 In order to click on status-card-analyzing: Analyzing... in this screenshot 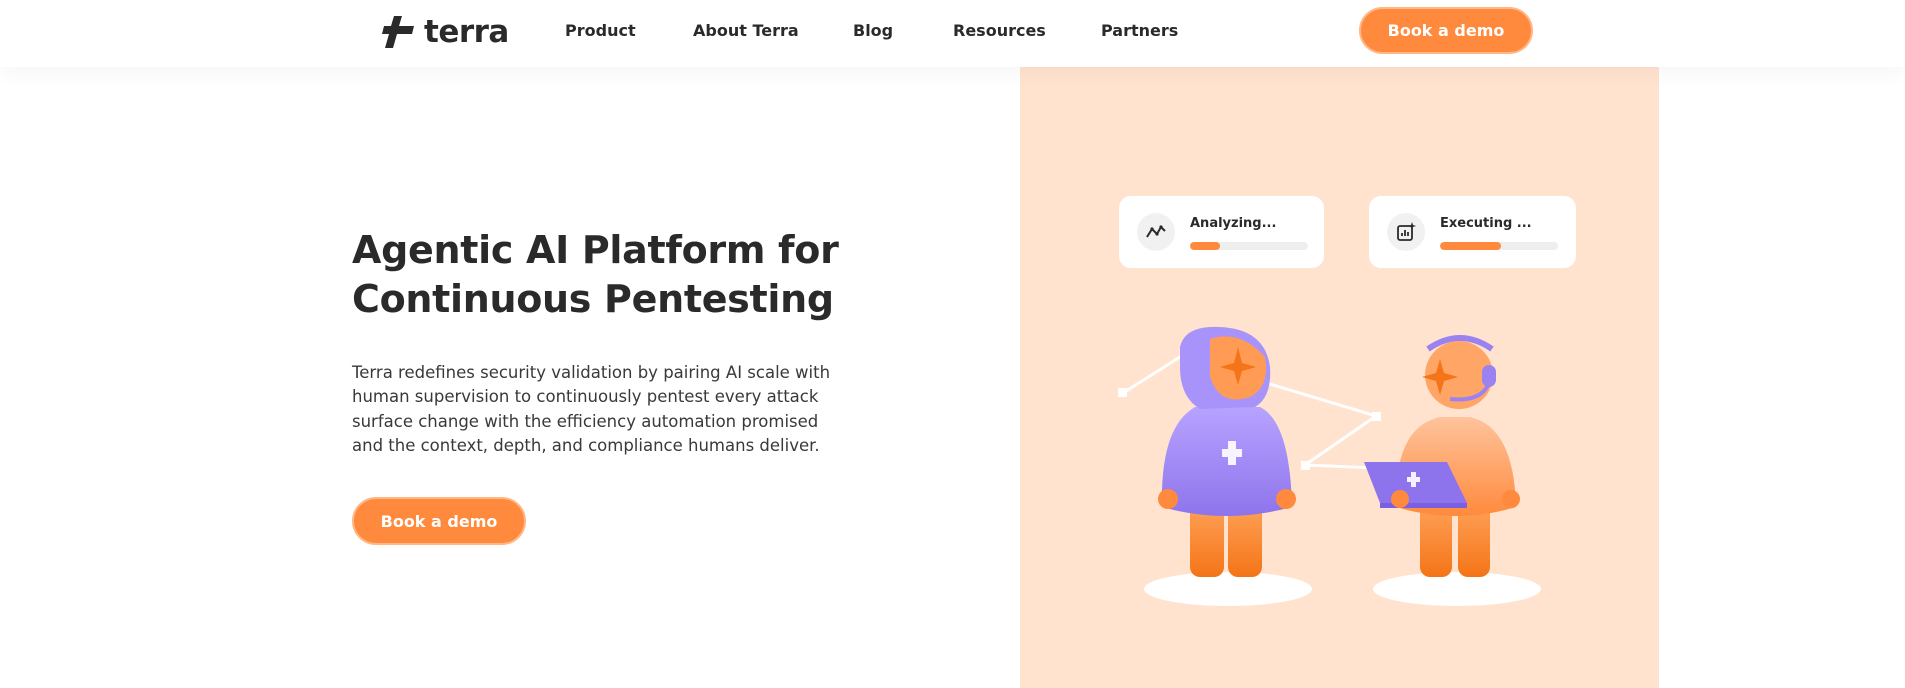, I will do `click(1221, 232)`.